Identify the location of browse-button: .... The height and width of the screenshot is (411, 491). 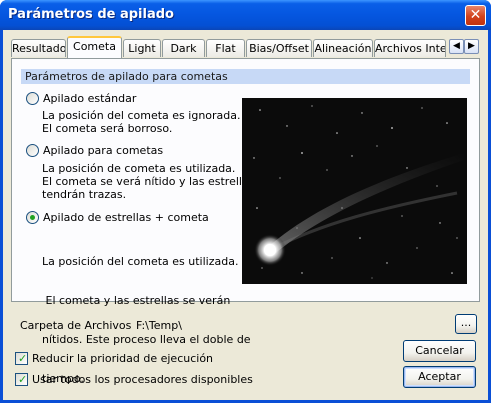
(466, 324).